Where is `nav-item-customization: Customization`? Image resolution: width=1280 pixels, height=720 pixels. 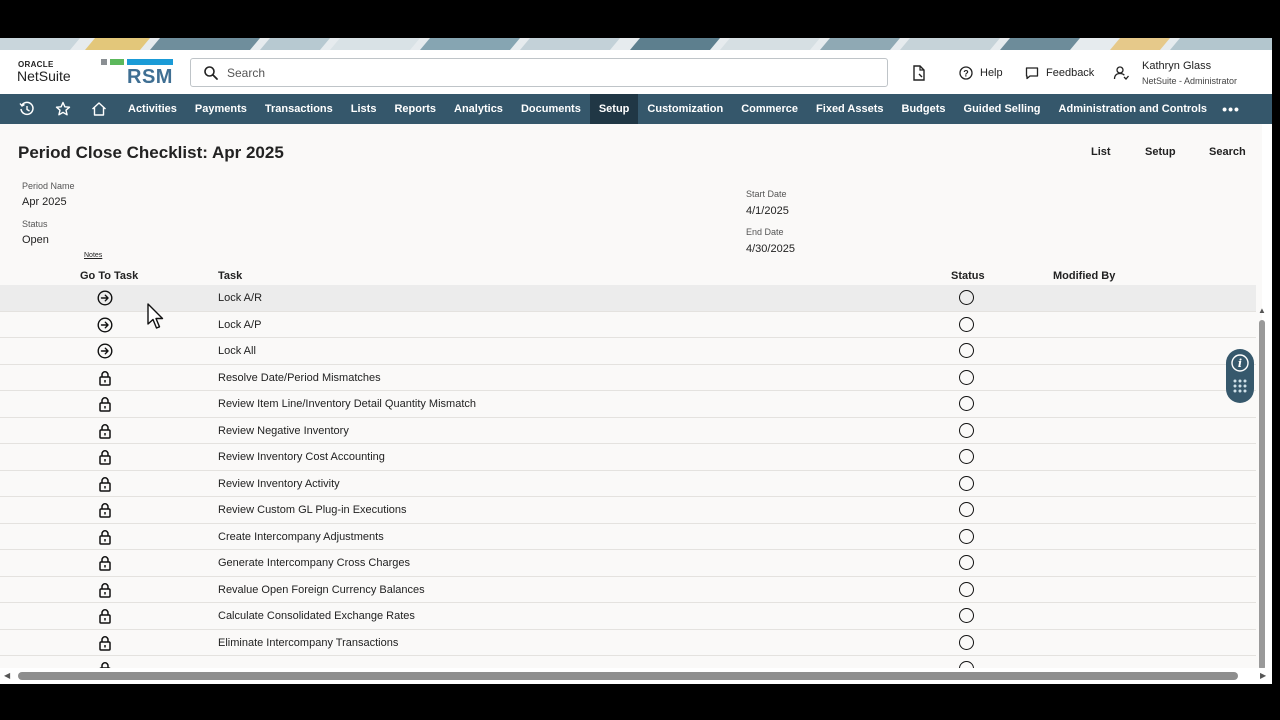 nav-item-customization: Customization is located at coordinates (685, 109).